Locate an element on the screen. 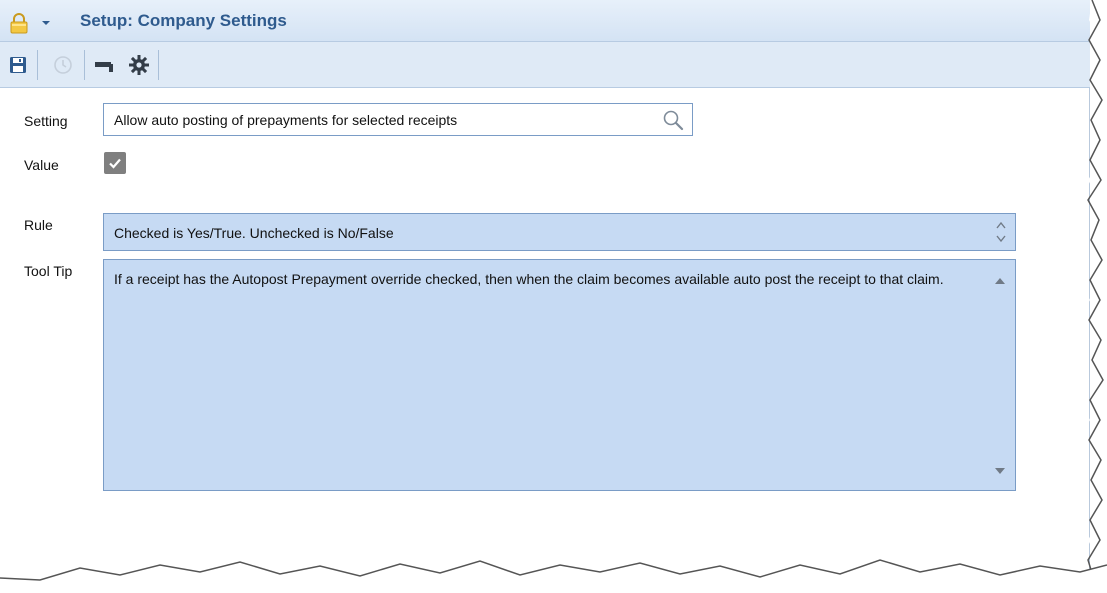  clock-icon is located at coordinates (63, 65).